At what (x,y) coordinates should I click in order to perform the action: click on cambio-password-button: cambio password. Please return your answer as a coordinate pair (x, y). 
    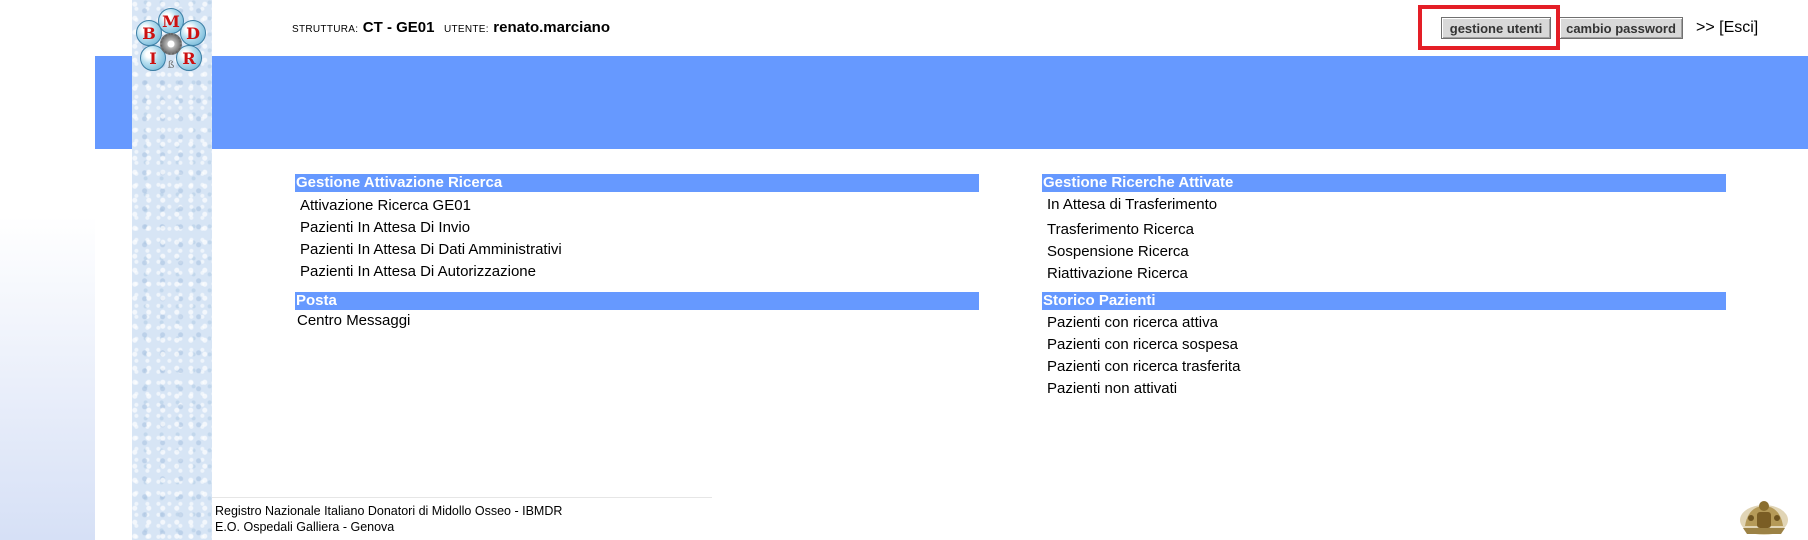
    Looking at the image, I should click on (1621, 28).